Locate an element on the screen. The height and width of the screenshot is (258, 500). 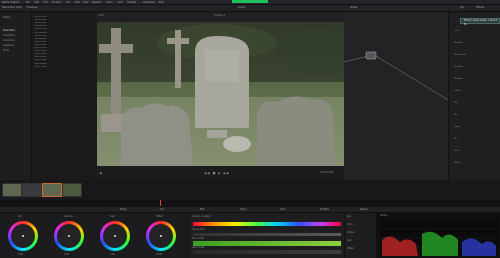
menu-item-edit: Edit is located at coordinates (37, 3).